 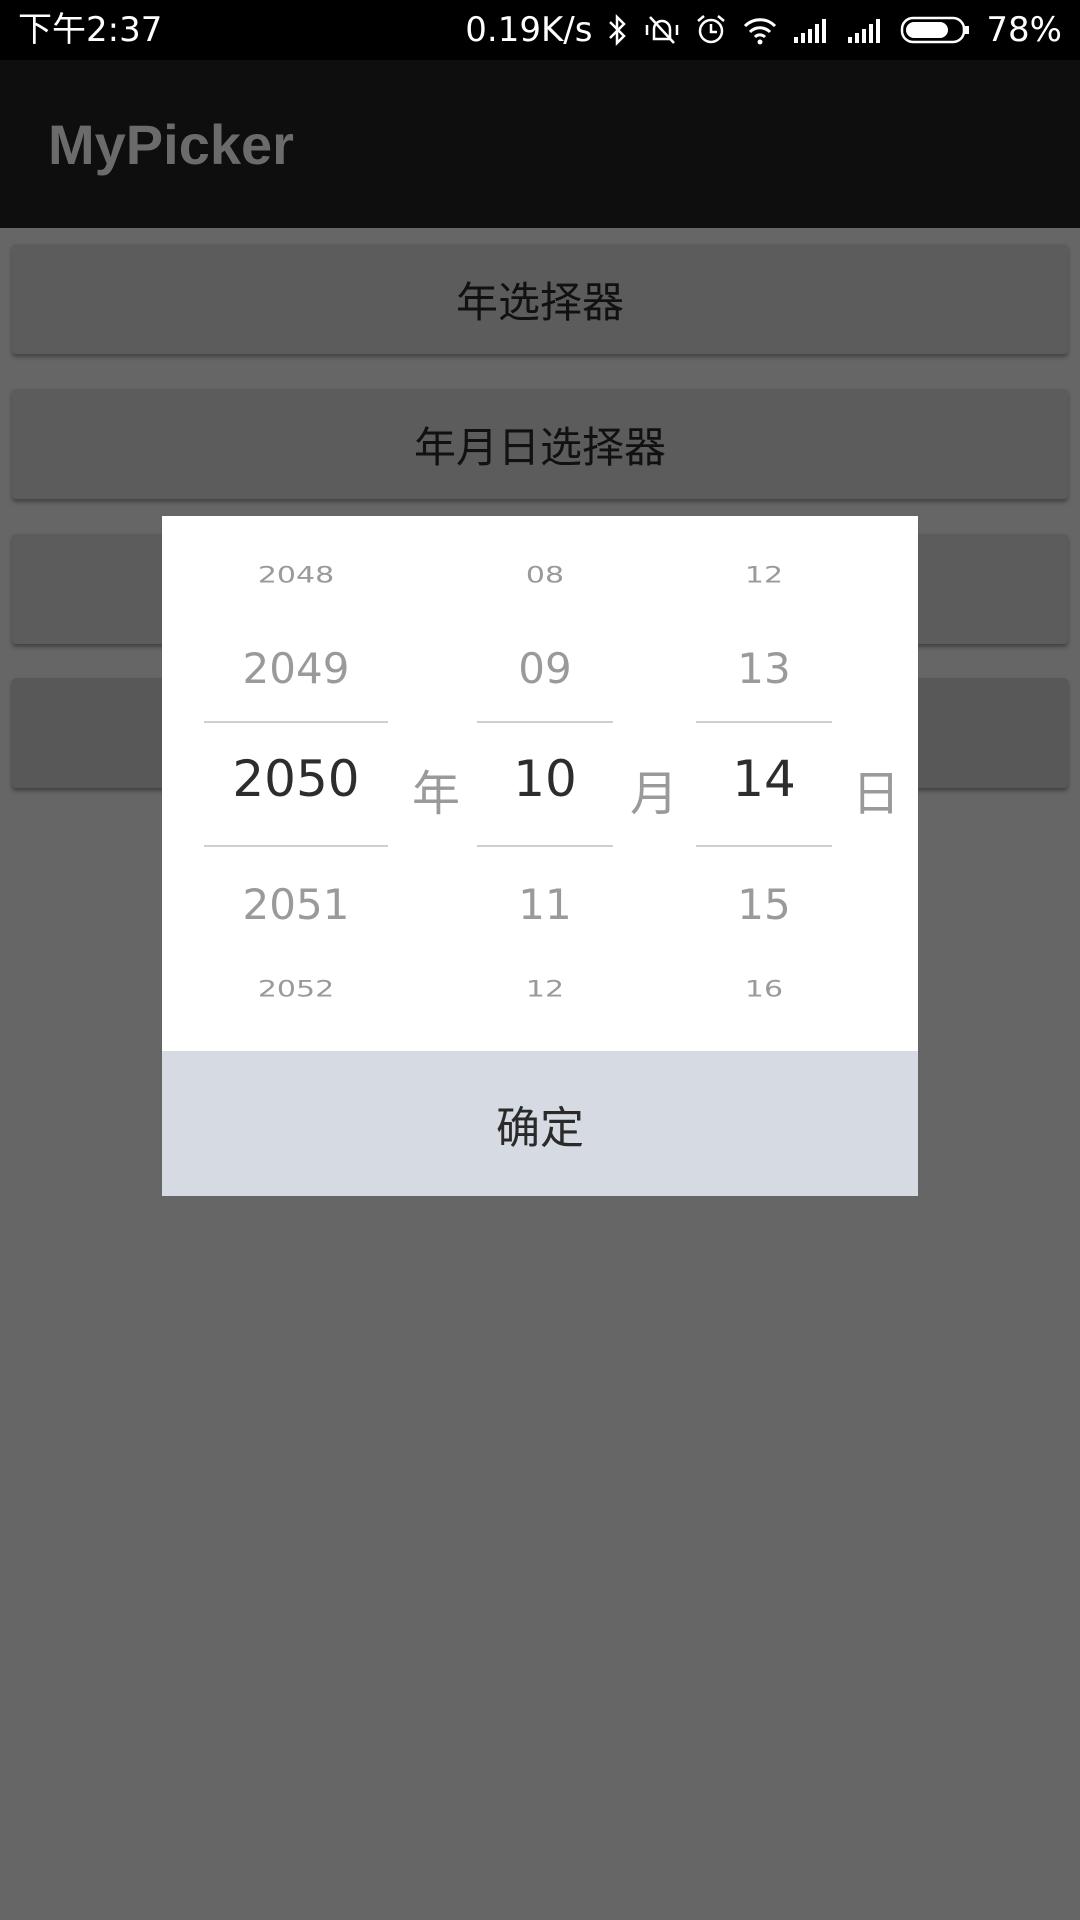 What do you see at coordinates (545, 668) in the screenshot?
I see `month-item: 09` at bounding box center [545, 668].